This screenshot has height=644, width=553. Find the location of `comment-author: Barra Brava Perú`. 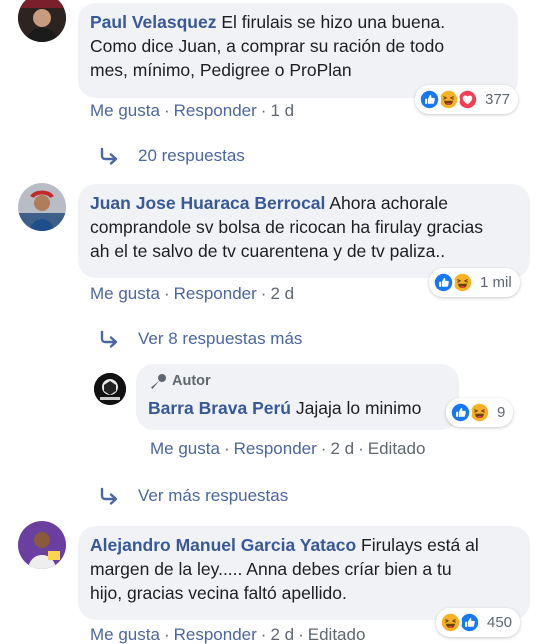

comment-author: Barra Brava Perú is located at coordinates (219, 408).